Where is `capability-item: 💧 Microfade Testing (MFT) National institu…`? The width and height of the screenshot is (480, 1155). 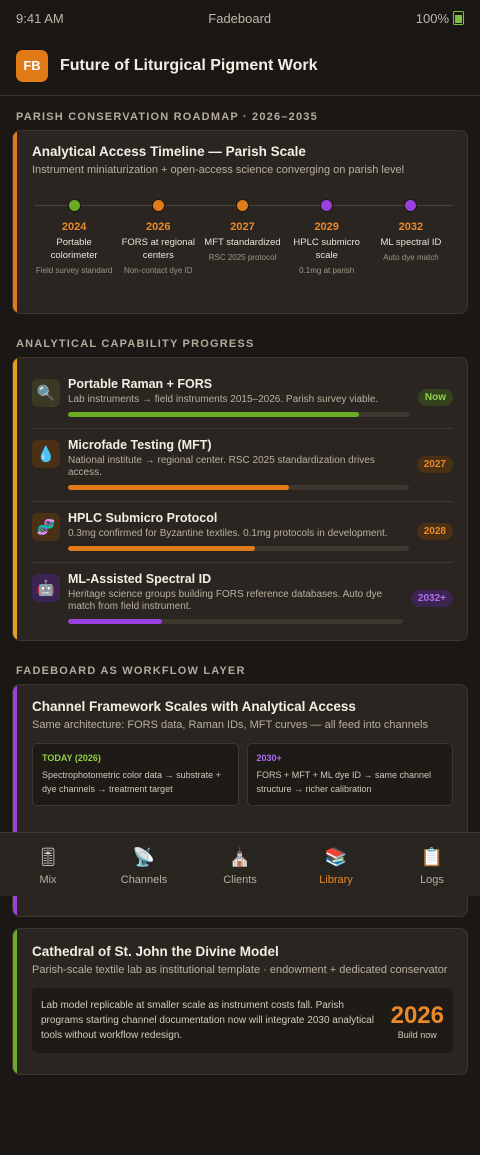
capability-item: 💧 Microfade Testing (MFT) National institu… is located at coordinates (242, 465).